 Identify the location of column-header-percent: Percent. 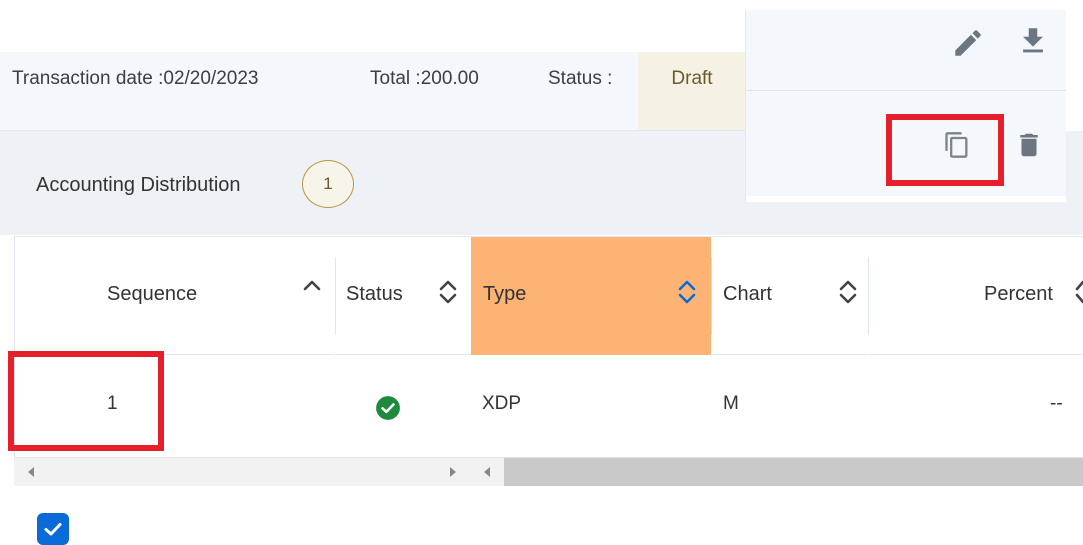
(976, 296).